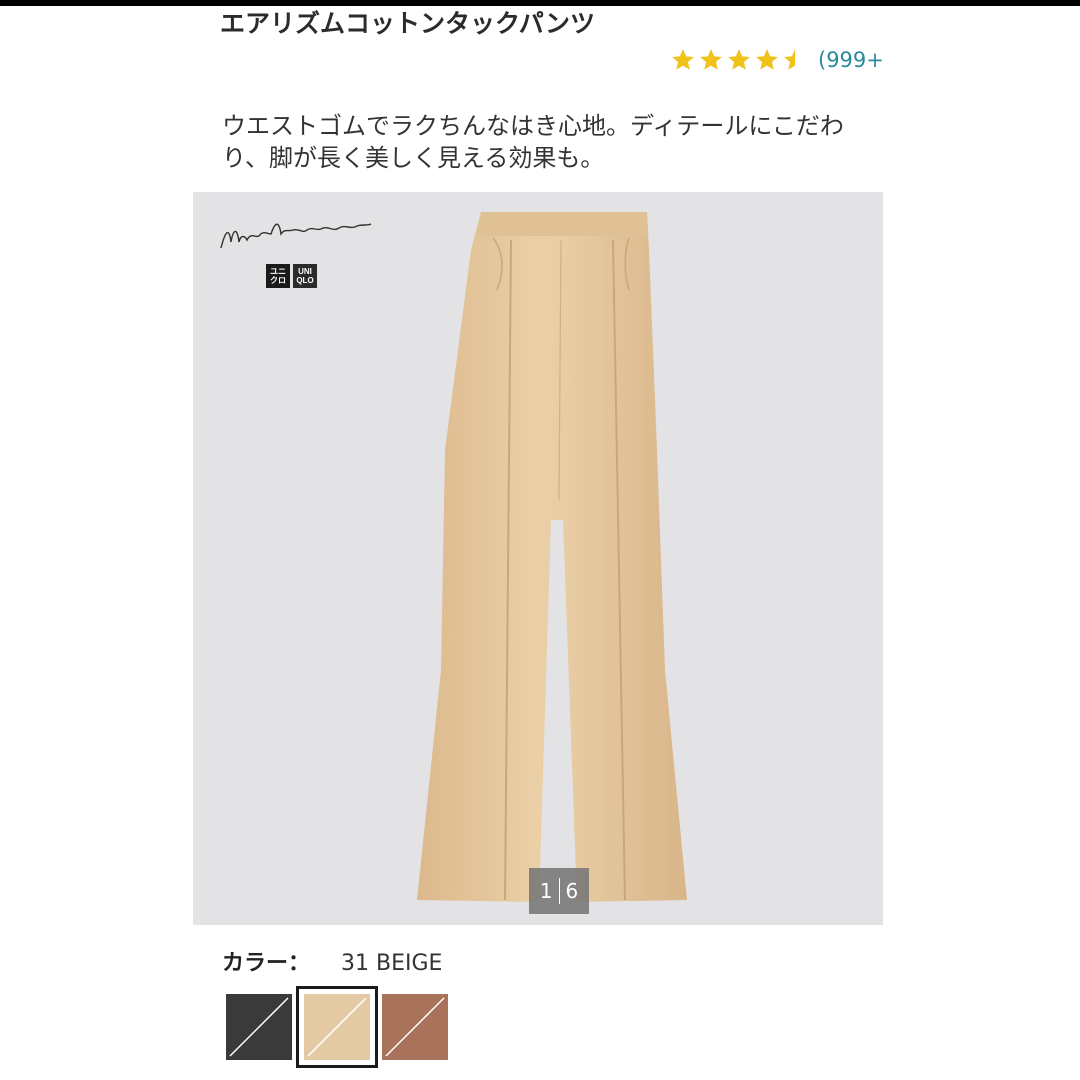  What do you see at coordinates (296, 236) in the screenshot?
I see `designer-signature-logo` at bounding box center [296, 236].